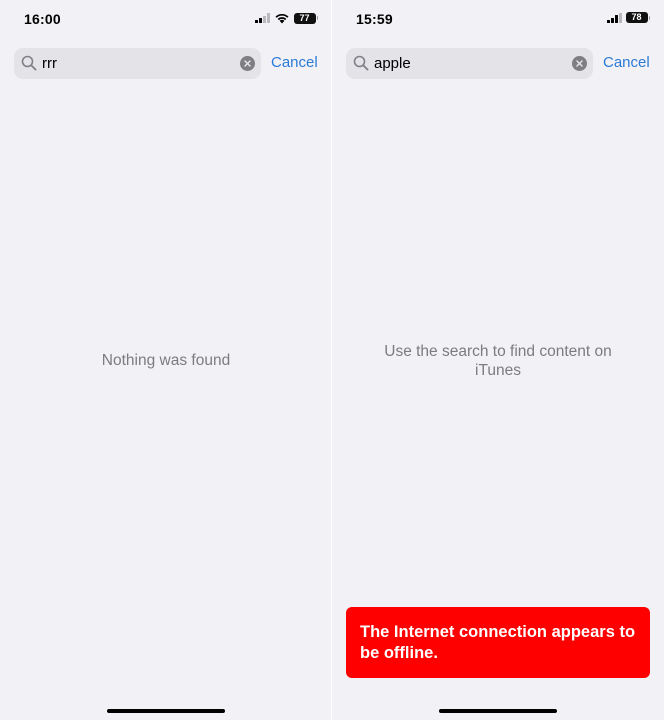  Describe the element at coordinates (374, 19) in the screenshot. I see `status-time: 15:59` at that location.